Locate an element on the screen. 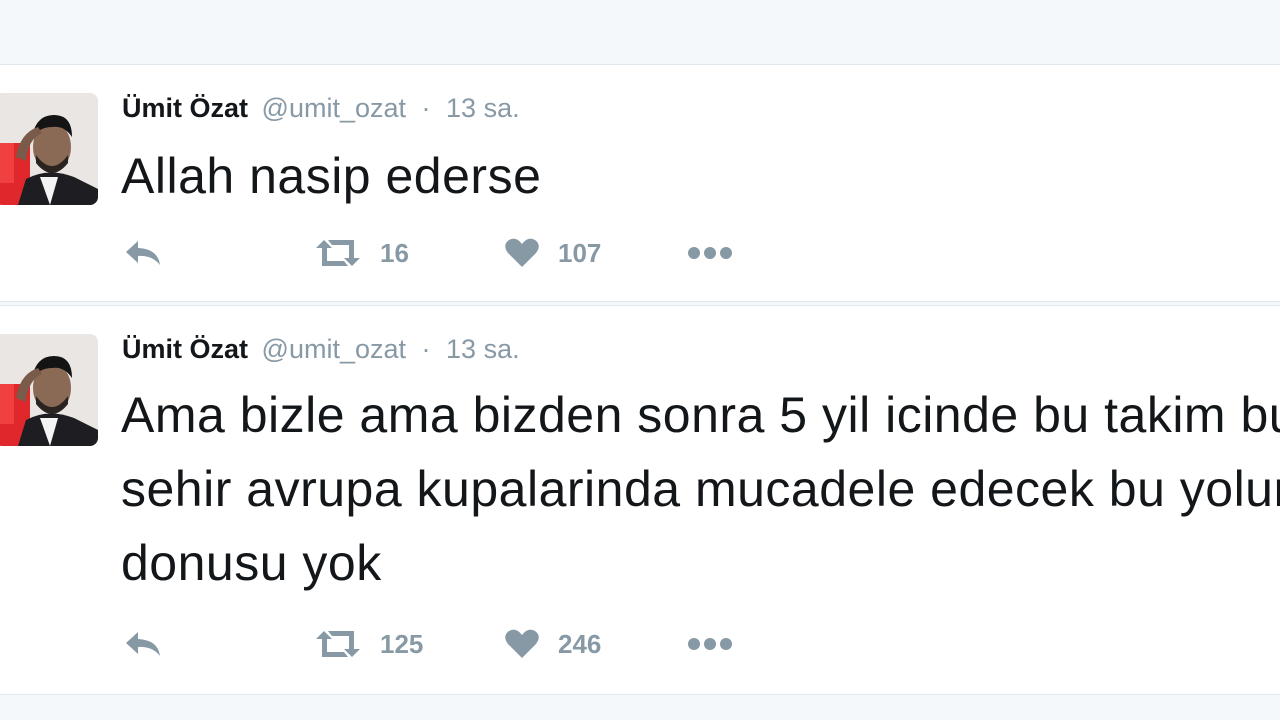 The image size is (1280, 720). like-count: 246 is located at coordinates (580, 643).